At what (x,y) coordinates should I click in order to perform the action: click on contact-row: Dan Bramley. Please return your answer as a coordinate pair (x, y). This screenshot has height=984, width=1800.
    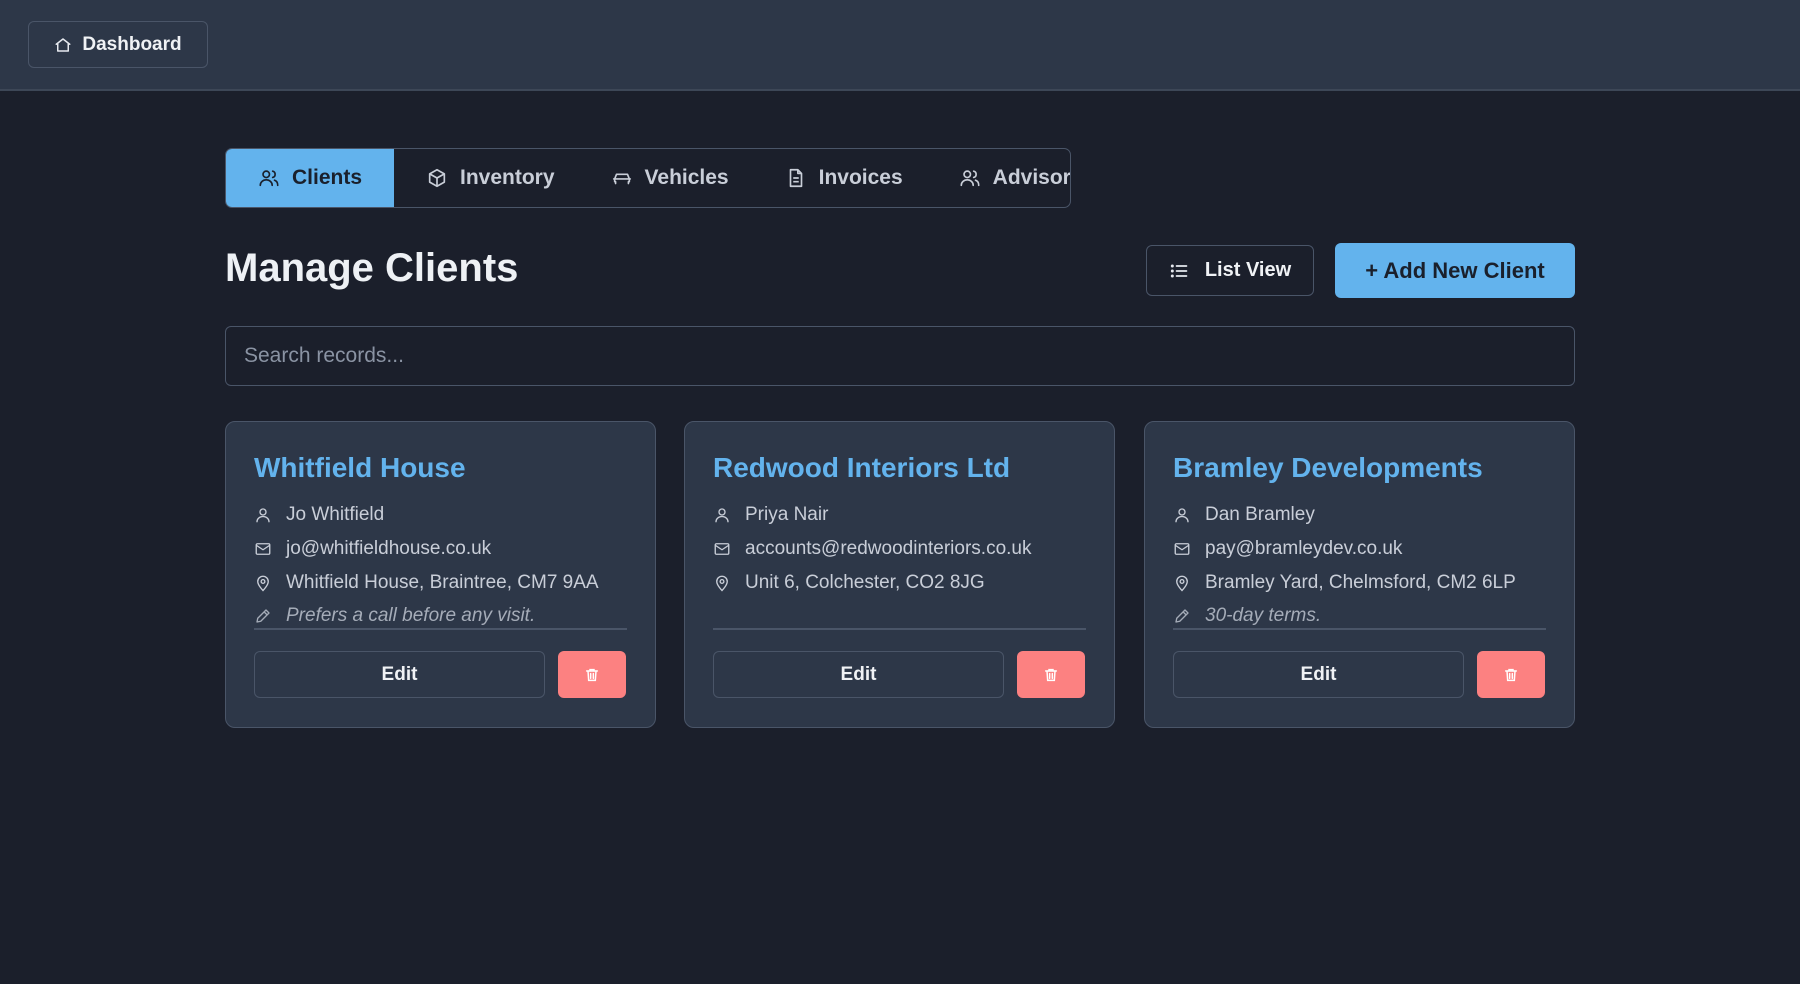
    Looking at the image, I should click on (1244, 515).